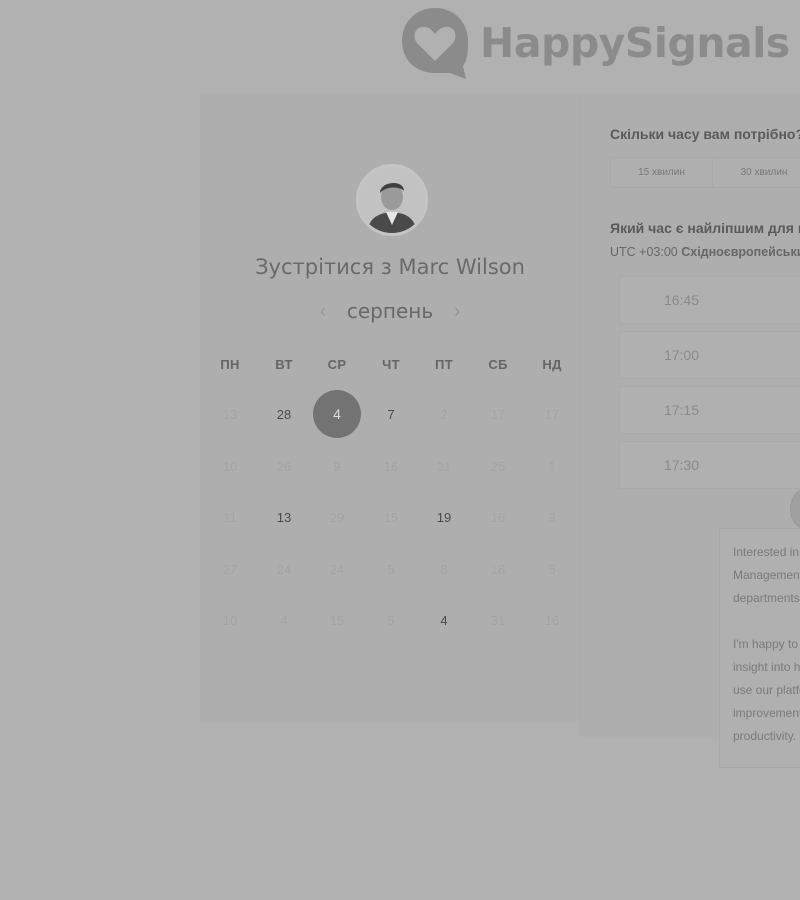 The image size is (800, 900). Describe the element at coordinates (337, 414) in the screenshot. I see `calendar-day-selected: 4` at that location.